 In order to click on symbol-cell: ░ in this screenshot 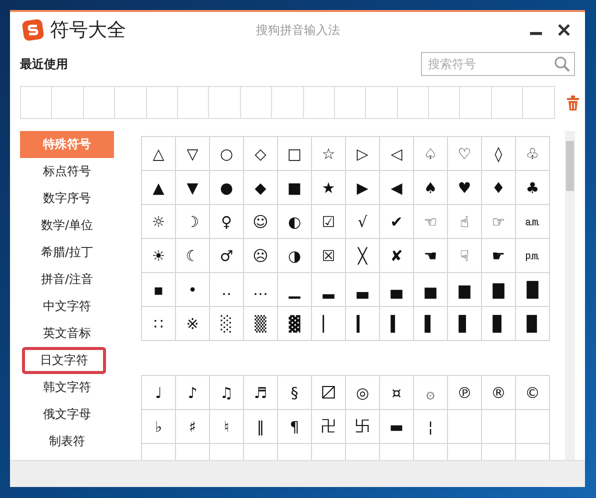, I will do `click(227, 324)`.